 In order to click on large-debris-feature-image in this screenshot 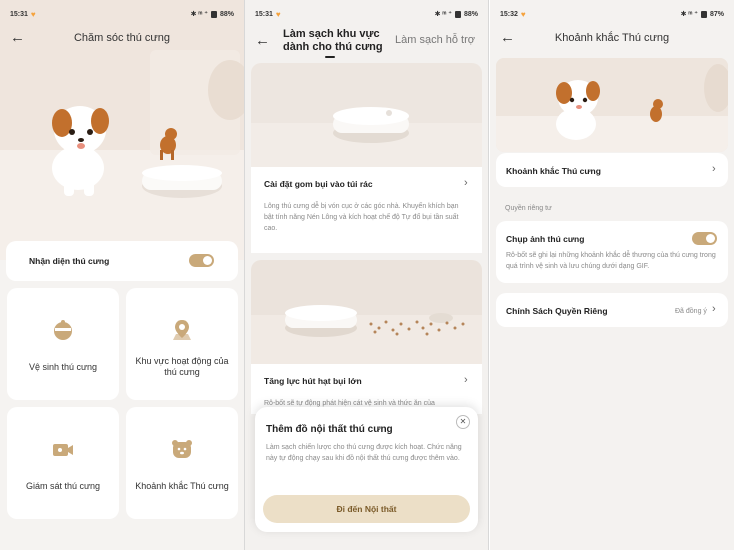, I will do `click(366, 312)`.